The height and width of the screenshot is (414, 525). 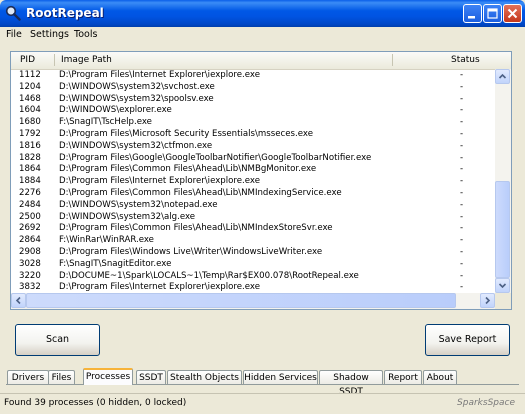 I want to click on table-row: 1816 D:\WINDOWS\system32\ctfmon.exe -, so click(x=253, y=147).